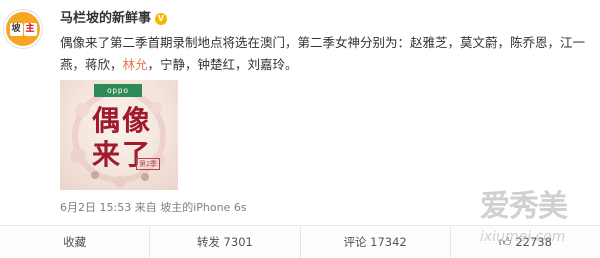 This screenshot has height=258, width=600. What do you see at coordinates (524, 206) in the screenshot?
I see `watermark-title: 爱秀美` at bounding box center [524, 206].